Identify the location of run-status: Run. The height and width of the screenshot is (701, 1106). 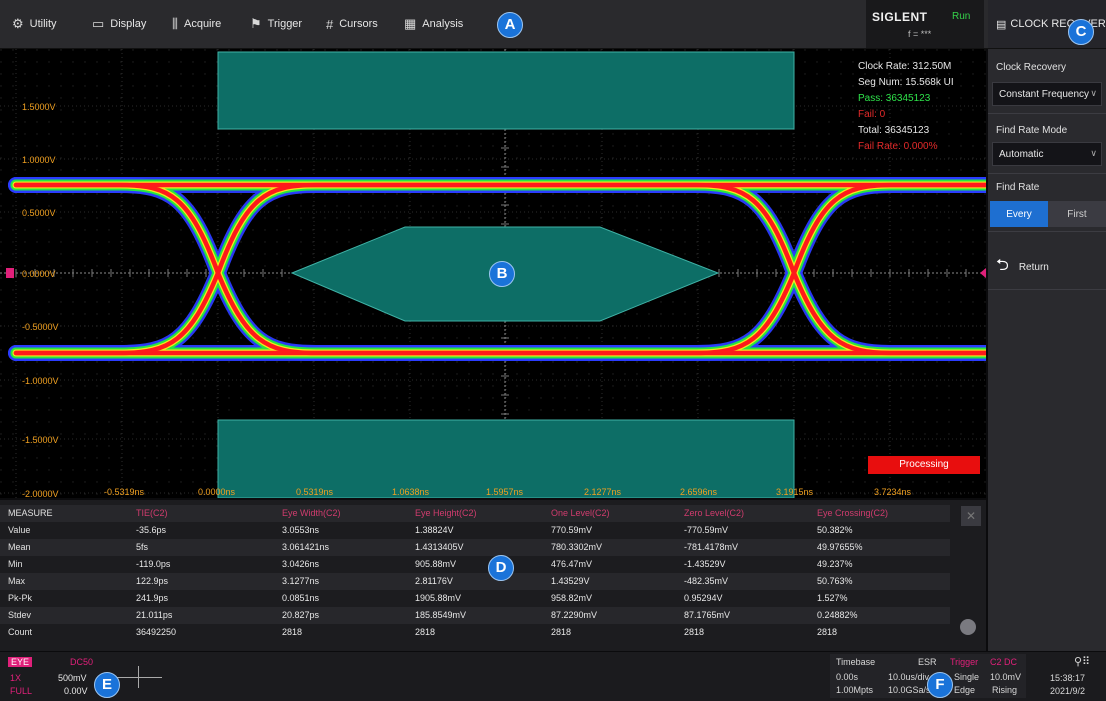
(961, 16).